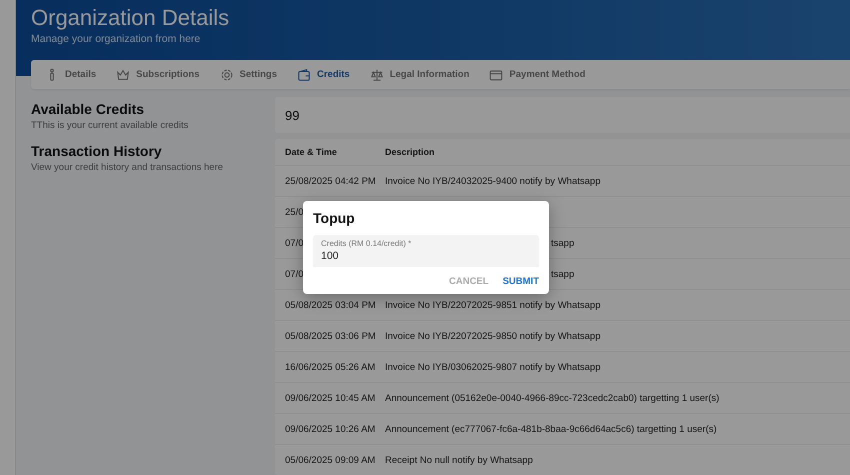 The image size is (850, 475). What do you see at coordinates (562, 115) in the screenshot?
I see `credits-value: 99` at bounding box center [562, 115].